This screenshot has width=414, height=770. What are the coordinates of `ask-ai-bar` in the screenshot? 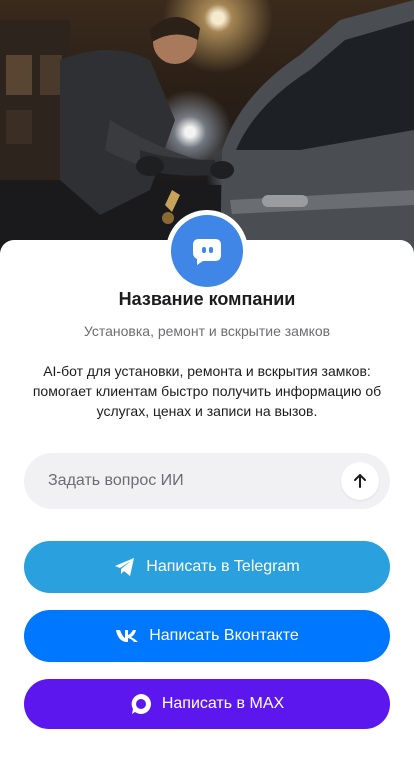 It's located at (207, 481).